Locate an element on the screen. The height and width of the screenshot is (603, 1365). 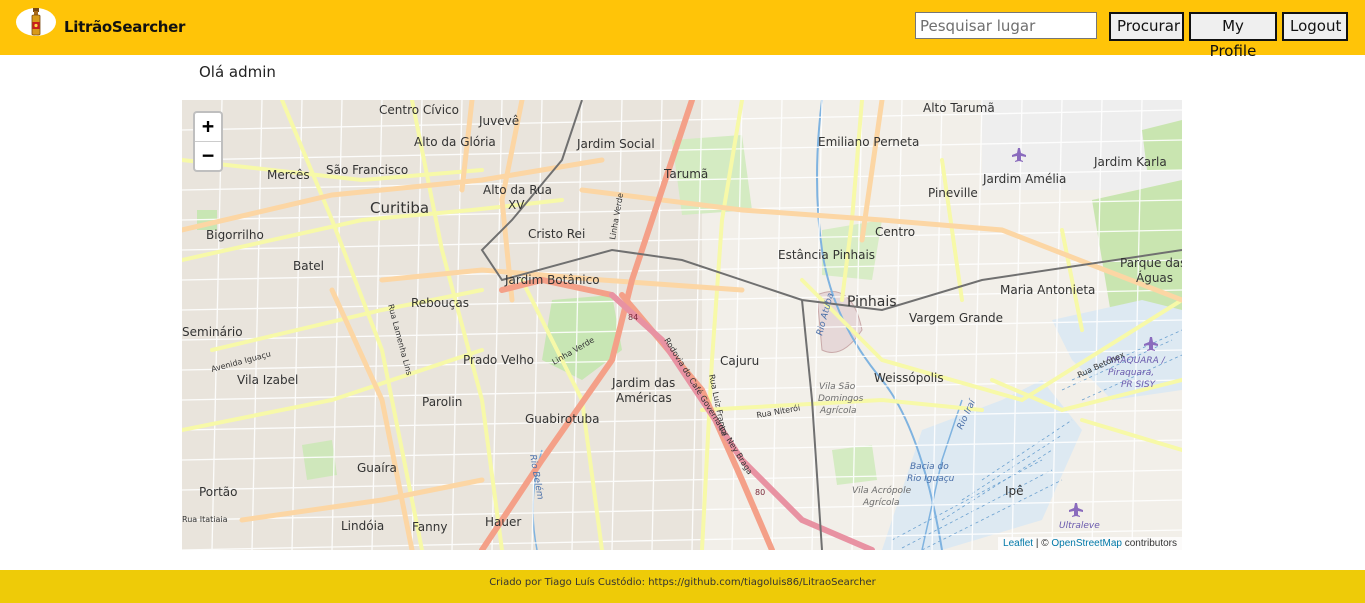
beer-bottle-logo-icon is located at coordinates (36, 21).